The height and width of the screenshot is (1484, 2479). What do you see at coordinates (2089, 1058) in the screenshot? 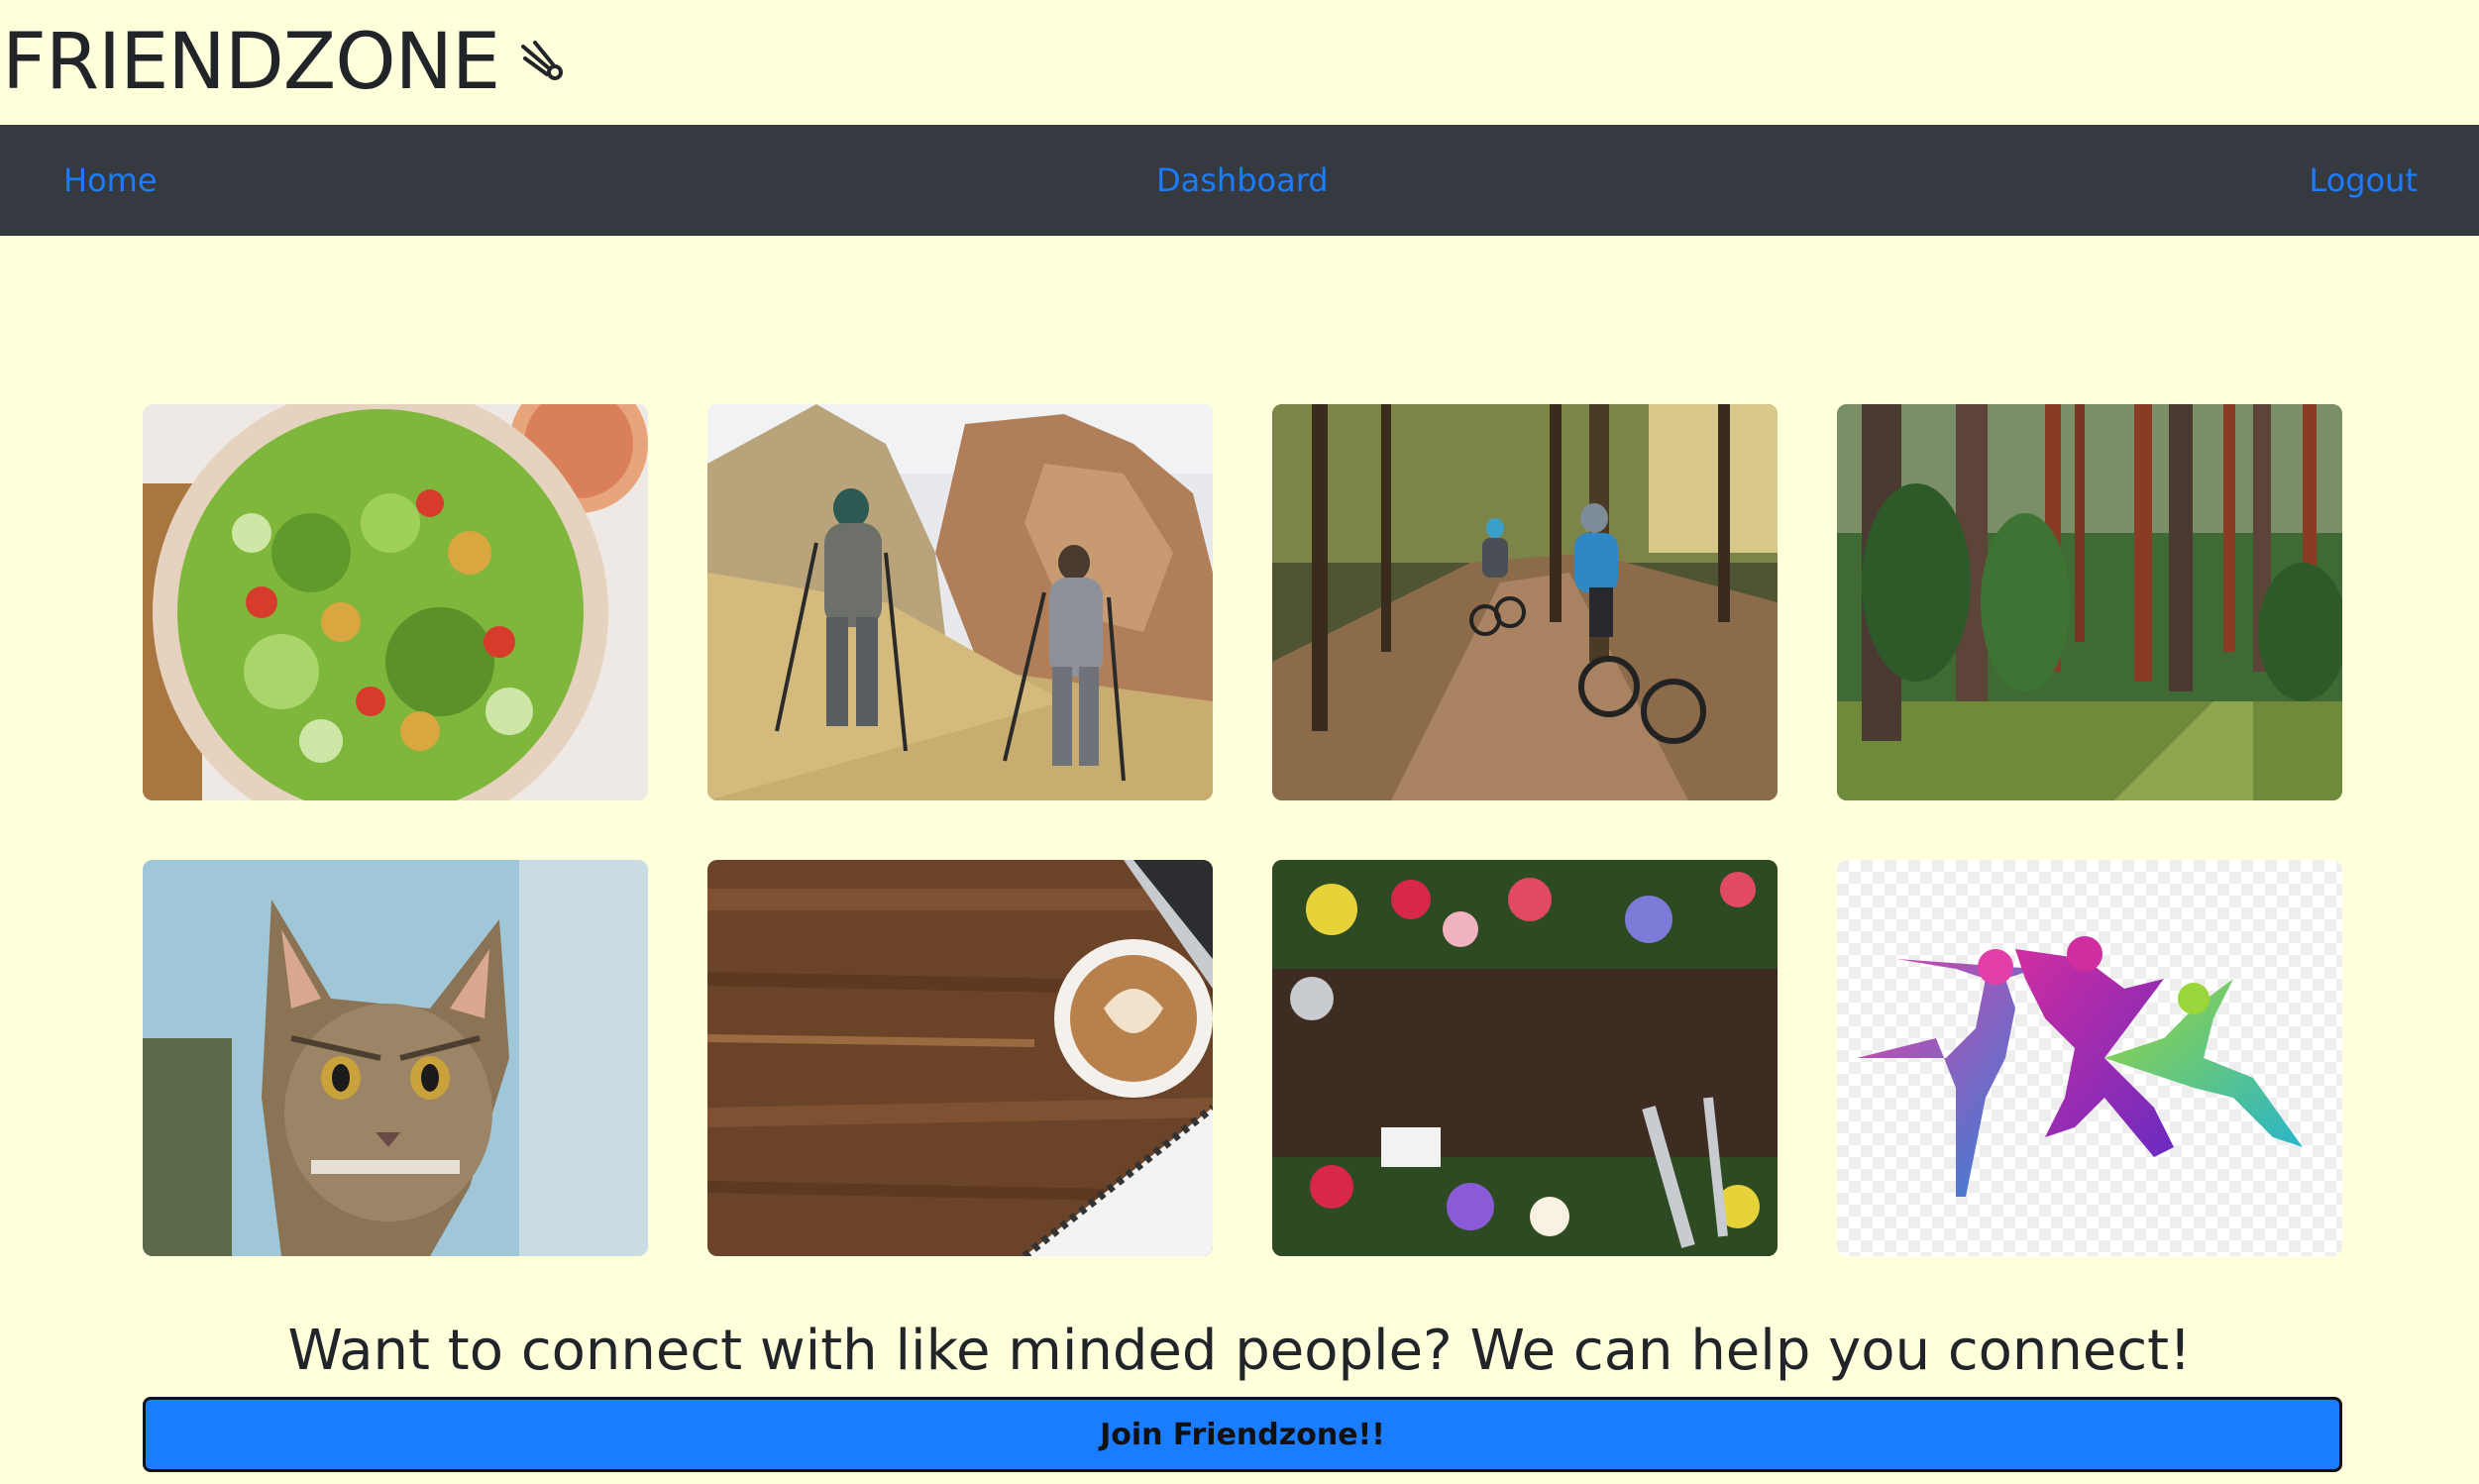
I see `gallery-image-dancers` at bounding box center [2089, 1058].